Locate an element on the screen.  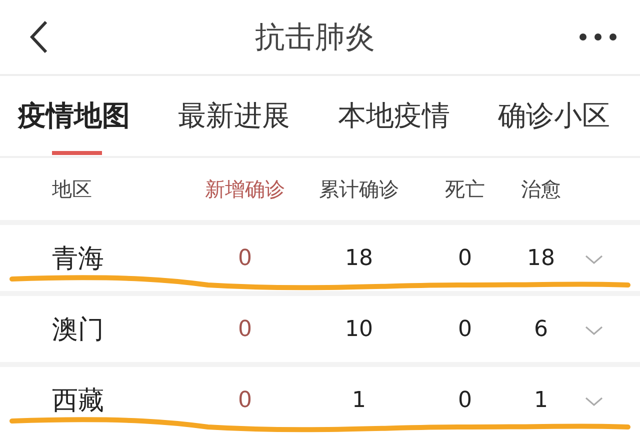
column-header: 治愈 is located at coordinates (541, 188).